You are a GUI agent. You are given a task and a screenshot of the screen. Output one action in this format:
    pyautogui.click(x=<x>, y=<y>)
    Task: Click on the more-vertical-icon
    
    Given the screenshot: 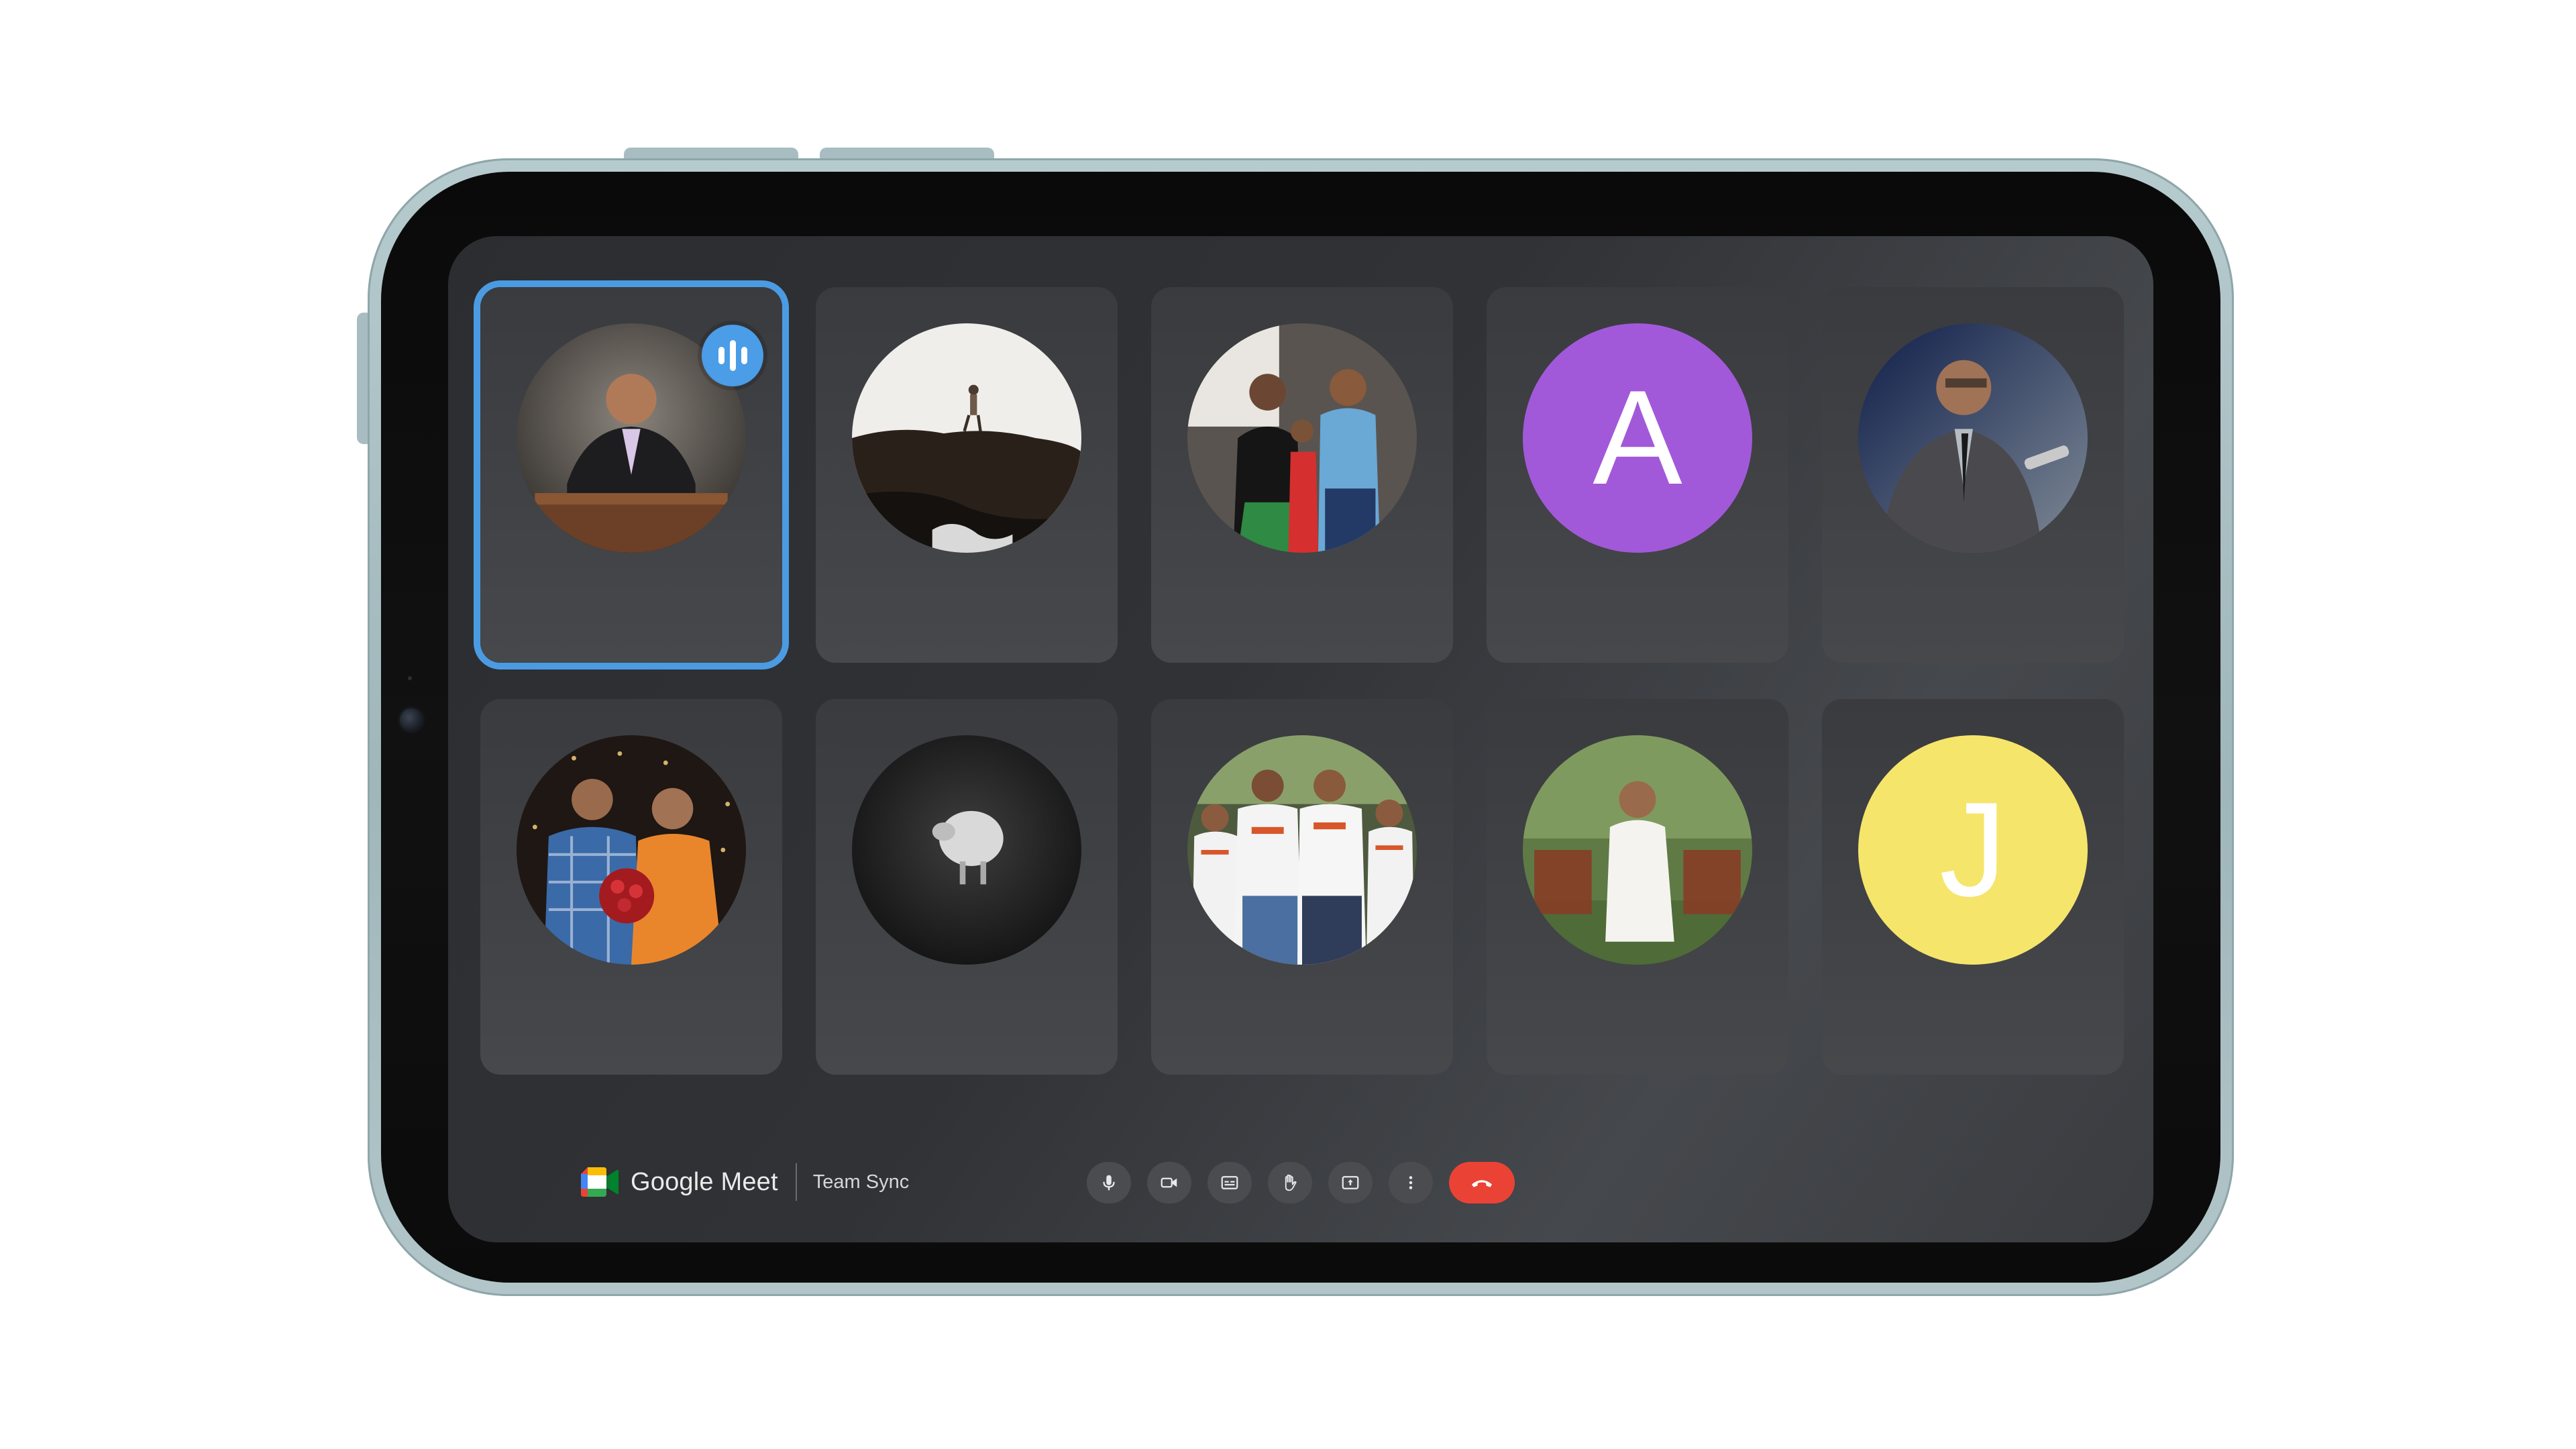 What is the action you would take?
    pyautogui.click(x=1411, y=1182)
    